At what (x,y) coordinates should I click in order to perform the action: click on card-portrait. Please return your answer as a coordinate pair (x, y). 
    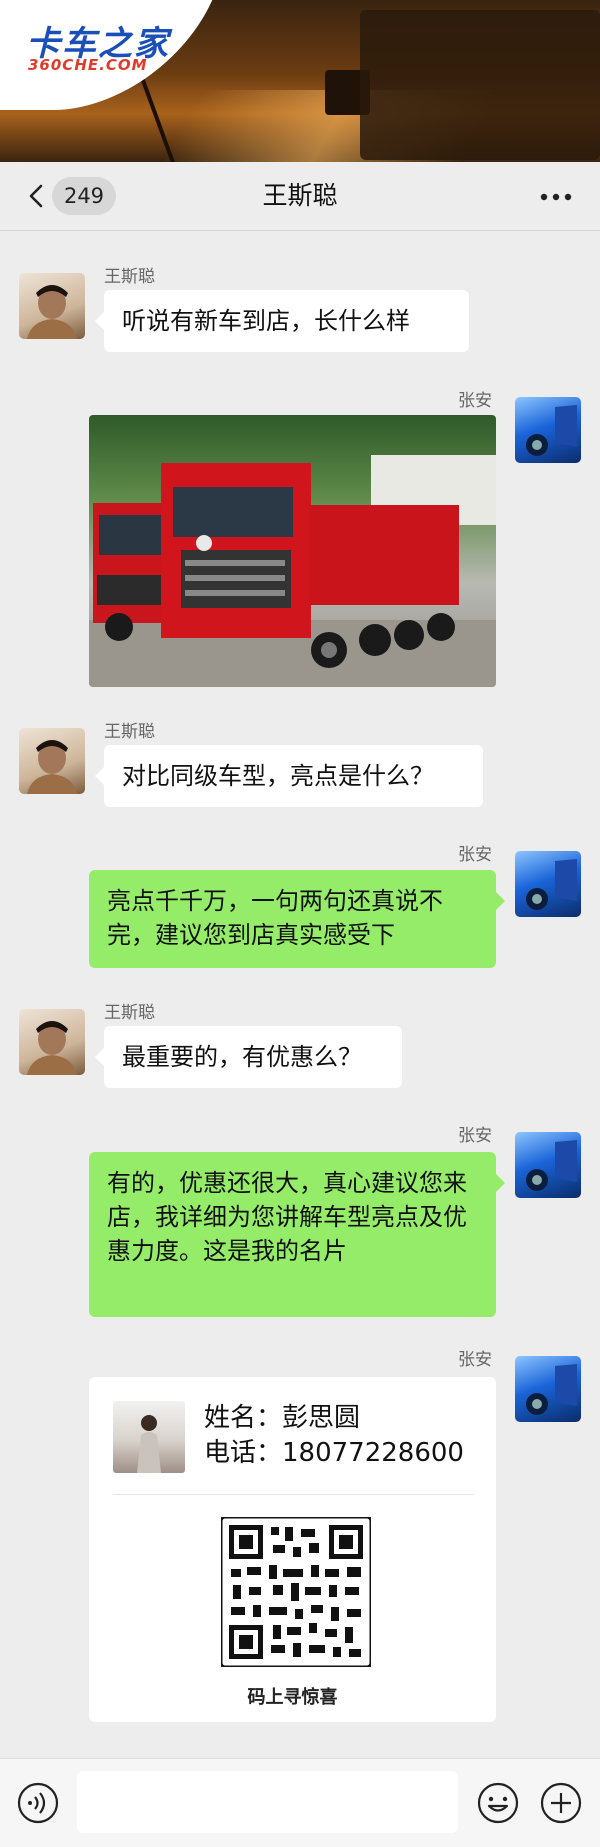
    Looking at the image, I should click on (149, 1437).